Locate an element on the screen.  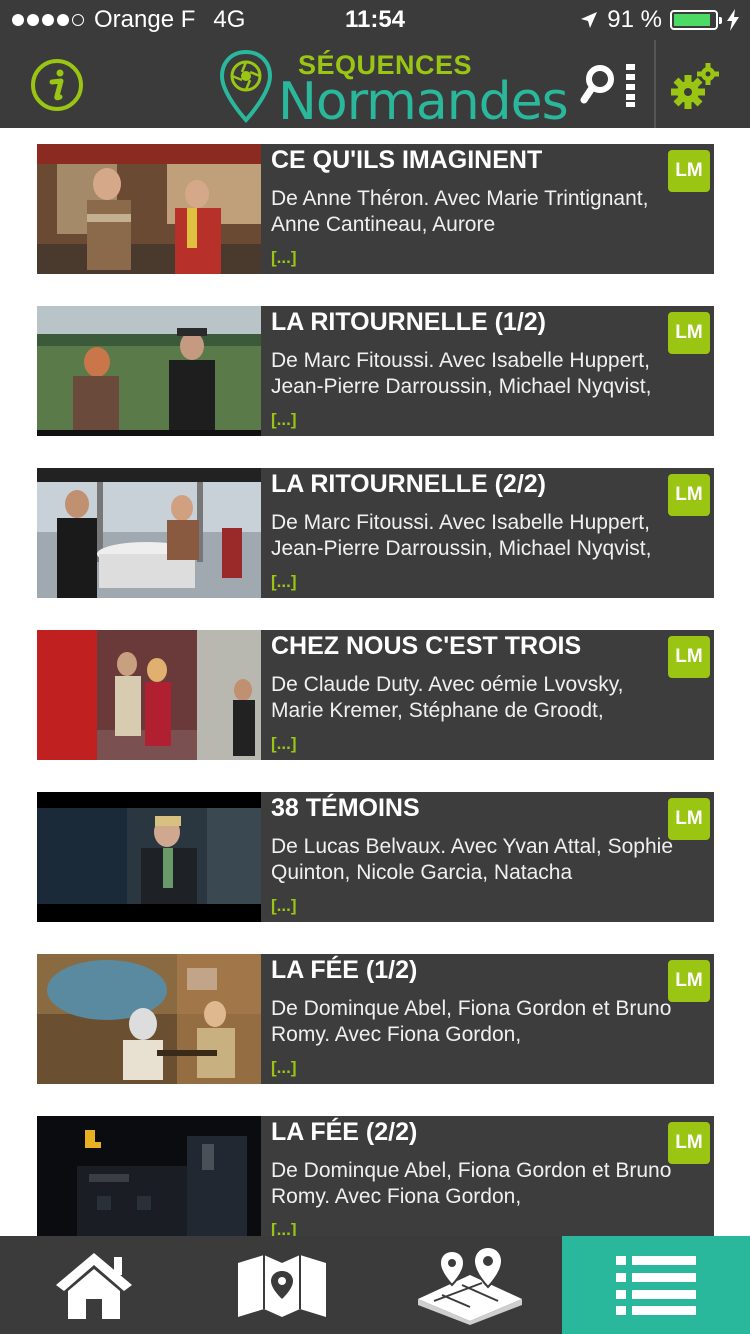
tab-list is located at coordinates (656, 1285).